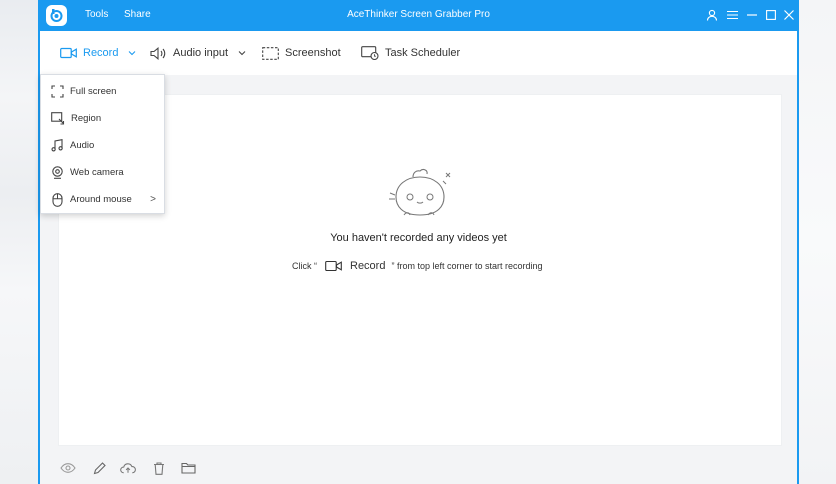  What do you see at coordinates (101, 53) in the screenshot?
I see `record-label: Record` at bounding box center [101, 53].